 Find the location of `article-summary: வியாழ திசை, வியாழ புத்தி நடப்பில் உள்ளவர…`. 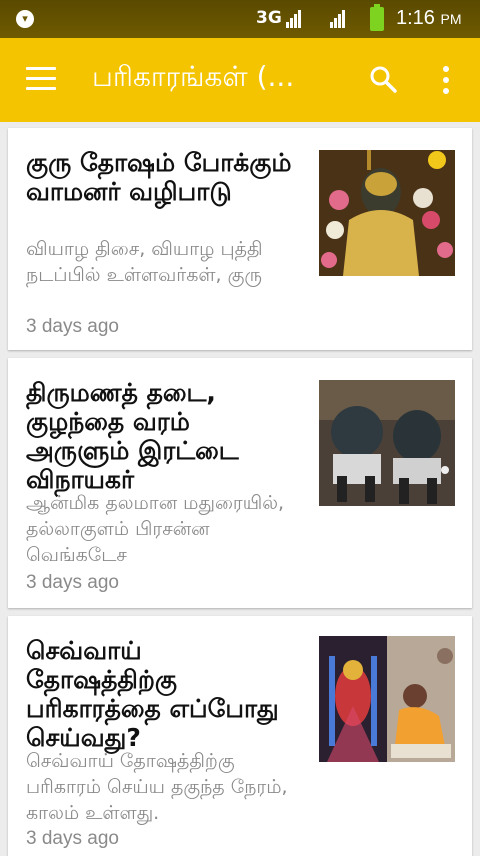

article-summary: வியாழ திசை, வியாழ புத்தி நடப்பில் உள்ளவர… is located at coordinates (144, 262).